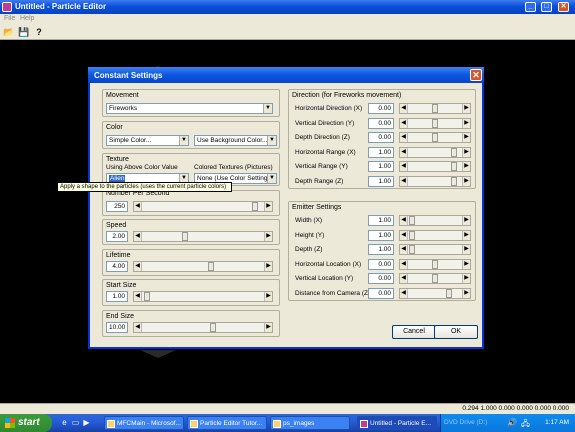 The image size is (575, 432). I want to click on end-size-field: 10.00, so click(117, 327).